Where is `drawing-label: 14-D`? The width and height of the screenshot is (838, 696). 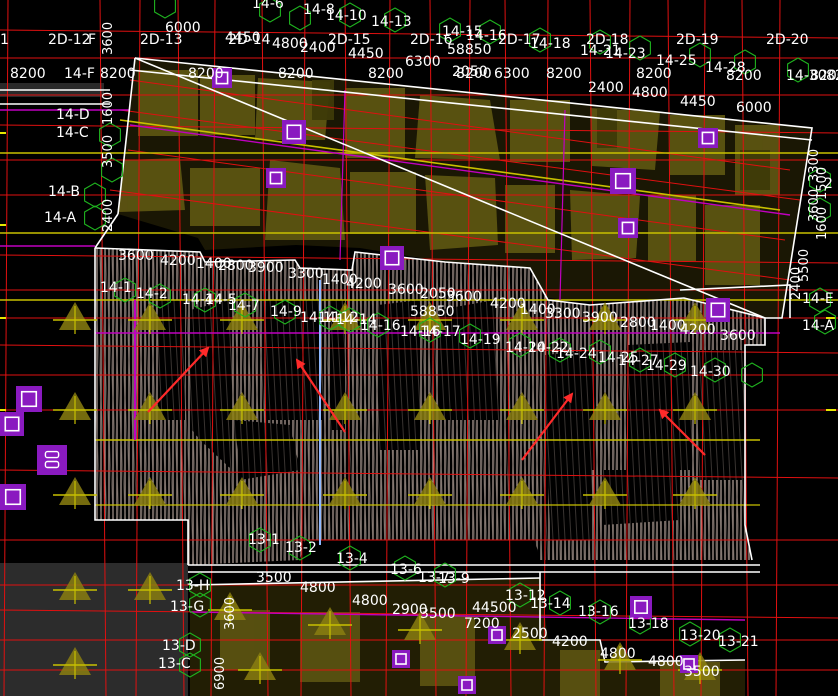
drawing-label: 14-D is located at coordinates (73, 115).